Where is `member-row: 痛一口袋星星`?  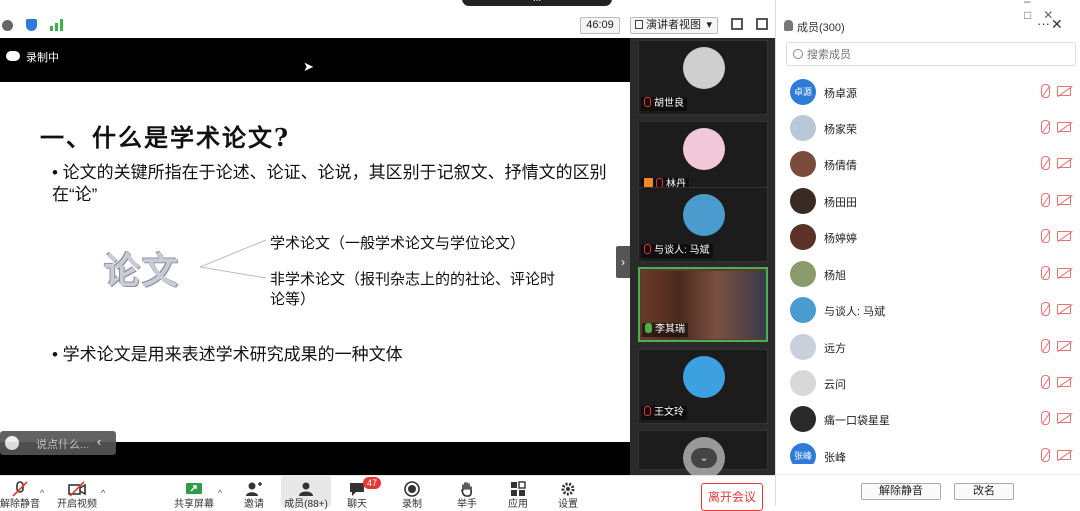
member-row: 痛一口袋星星 is located at coordinates (928, 419).